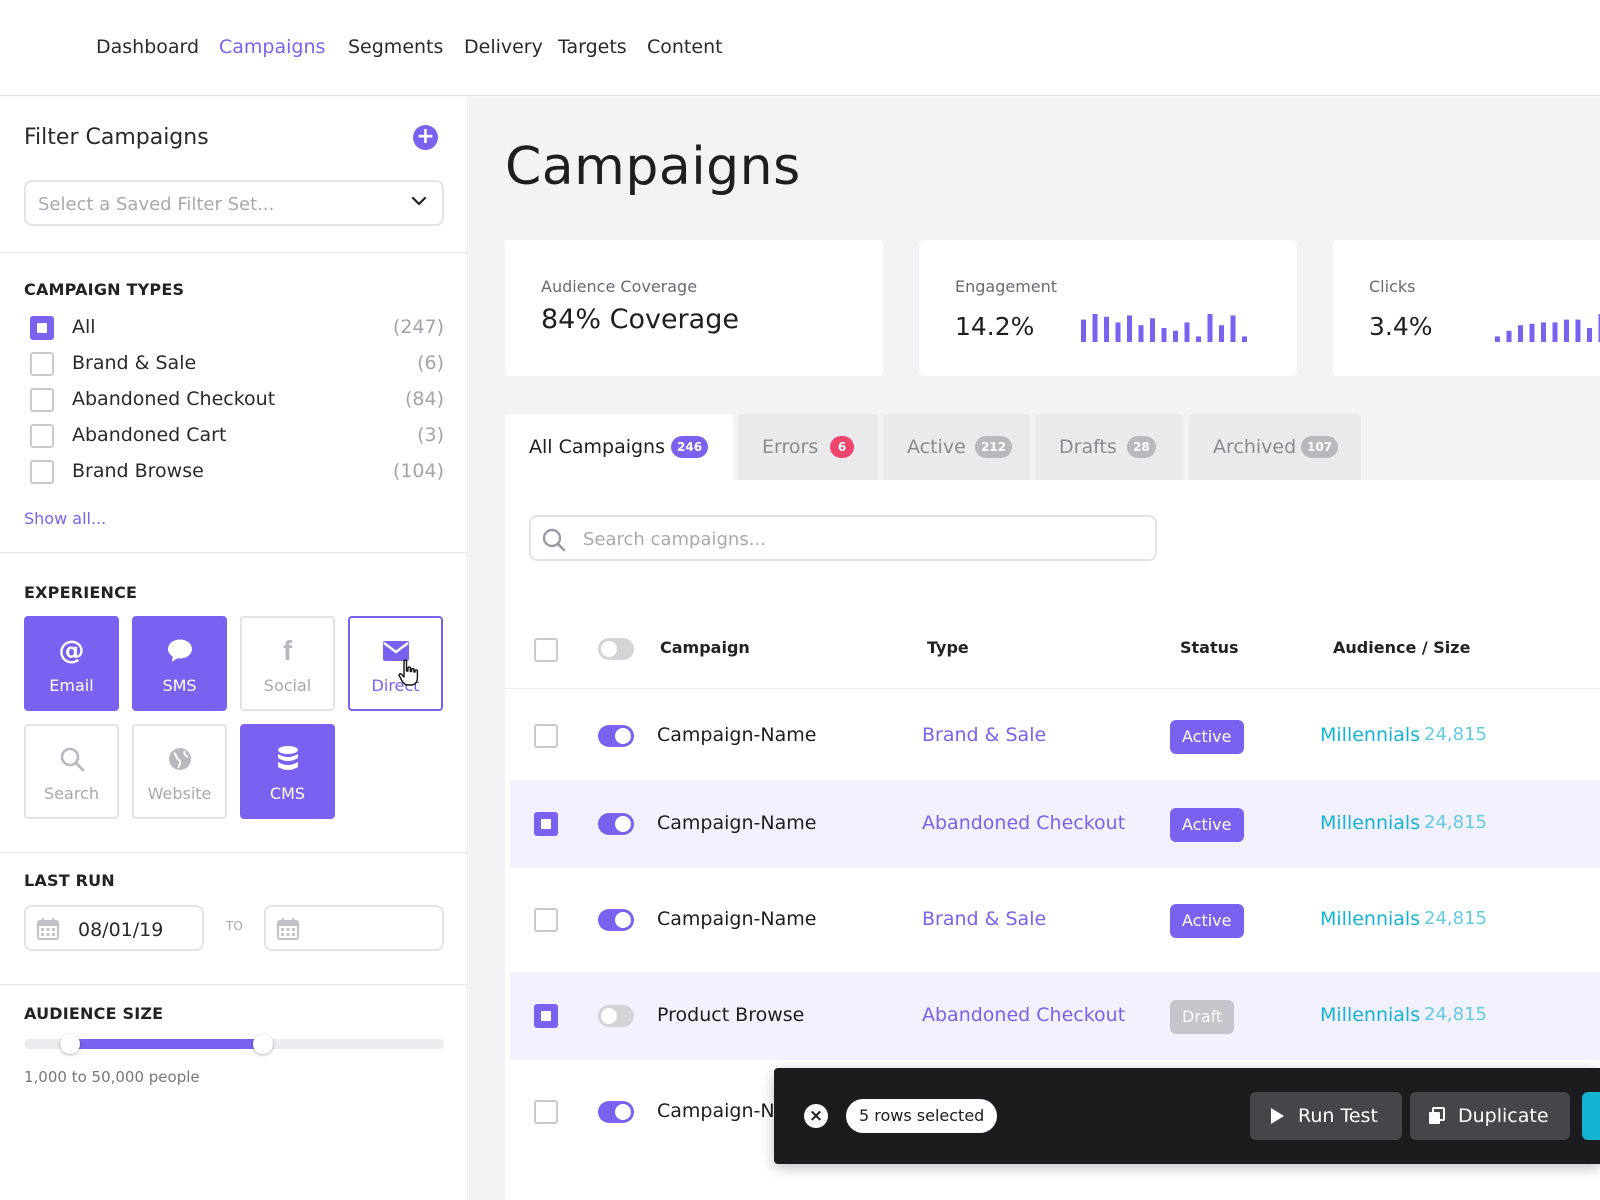  I want to click on experience-direct-button: Direct, so click(395, 663).